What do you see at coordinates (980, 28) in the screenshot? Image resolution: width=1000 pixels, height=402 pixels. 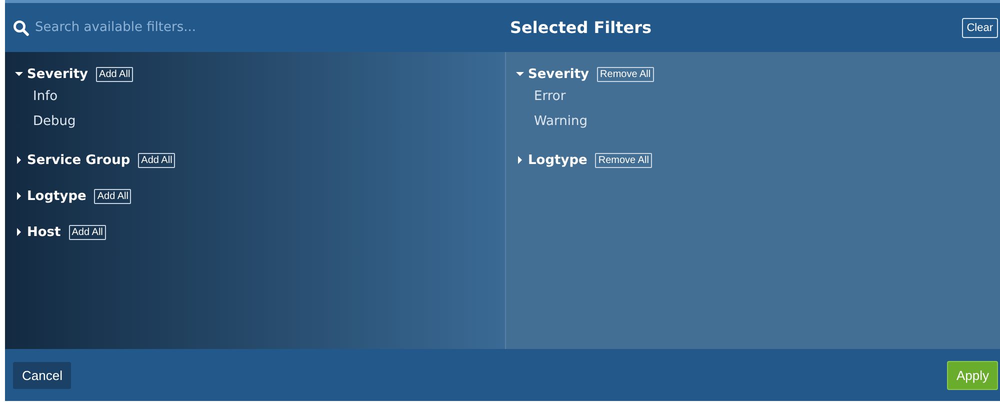 I see `clear-button: Clear` at bounding box center [980, 28].